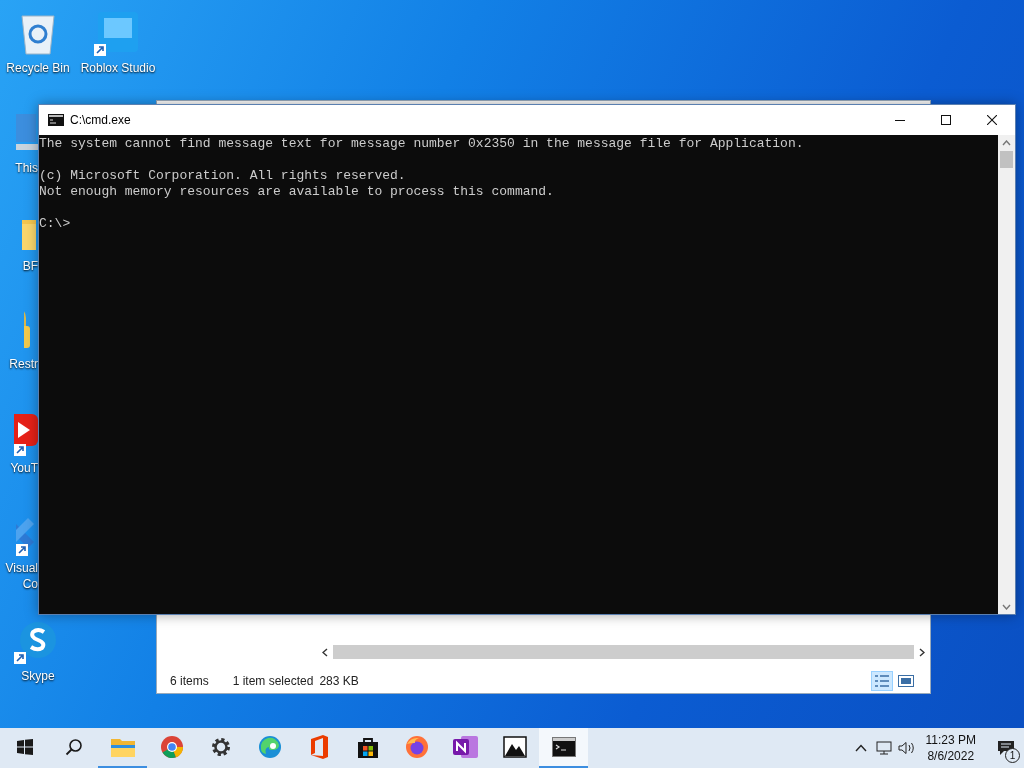  What do you see at coordinates (416, 747) in the screenshot?
I see `firefox-icon` at bounding box center [416, 747].